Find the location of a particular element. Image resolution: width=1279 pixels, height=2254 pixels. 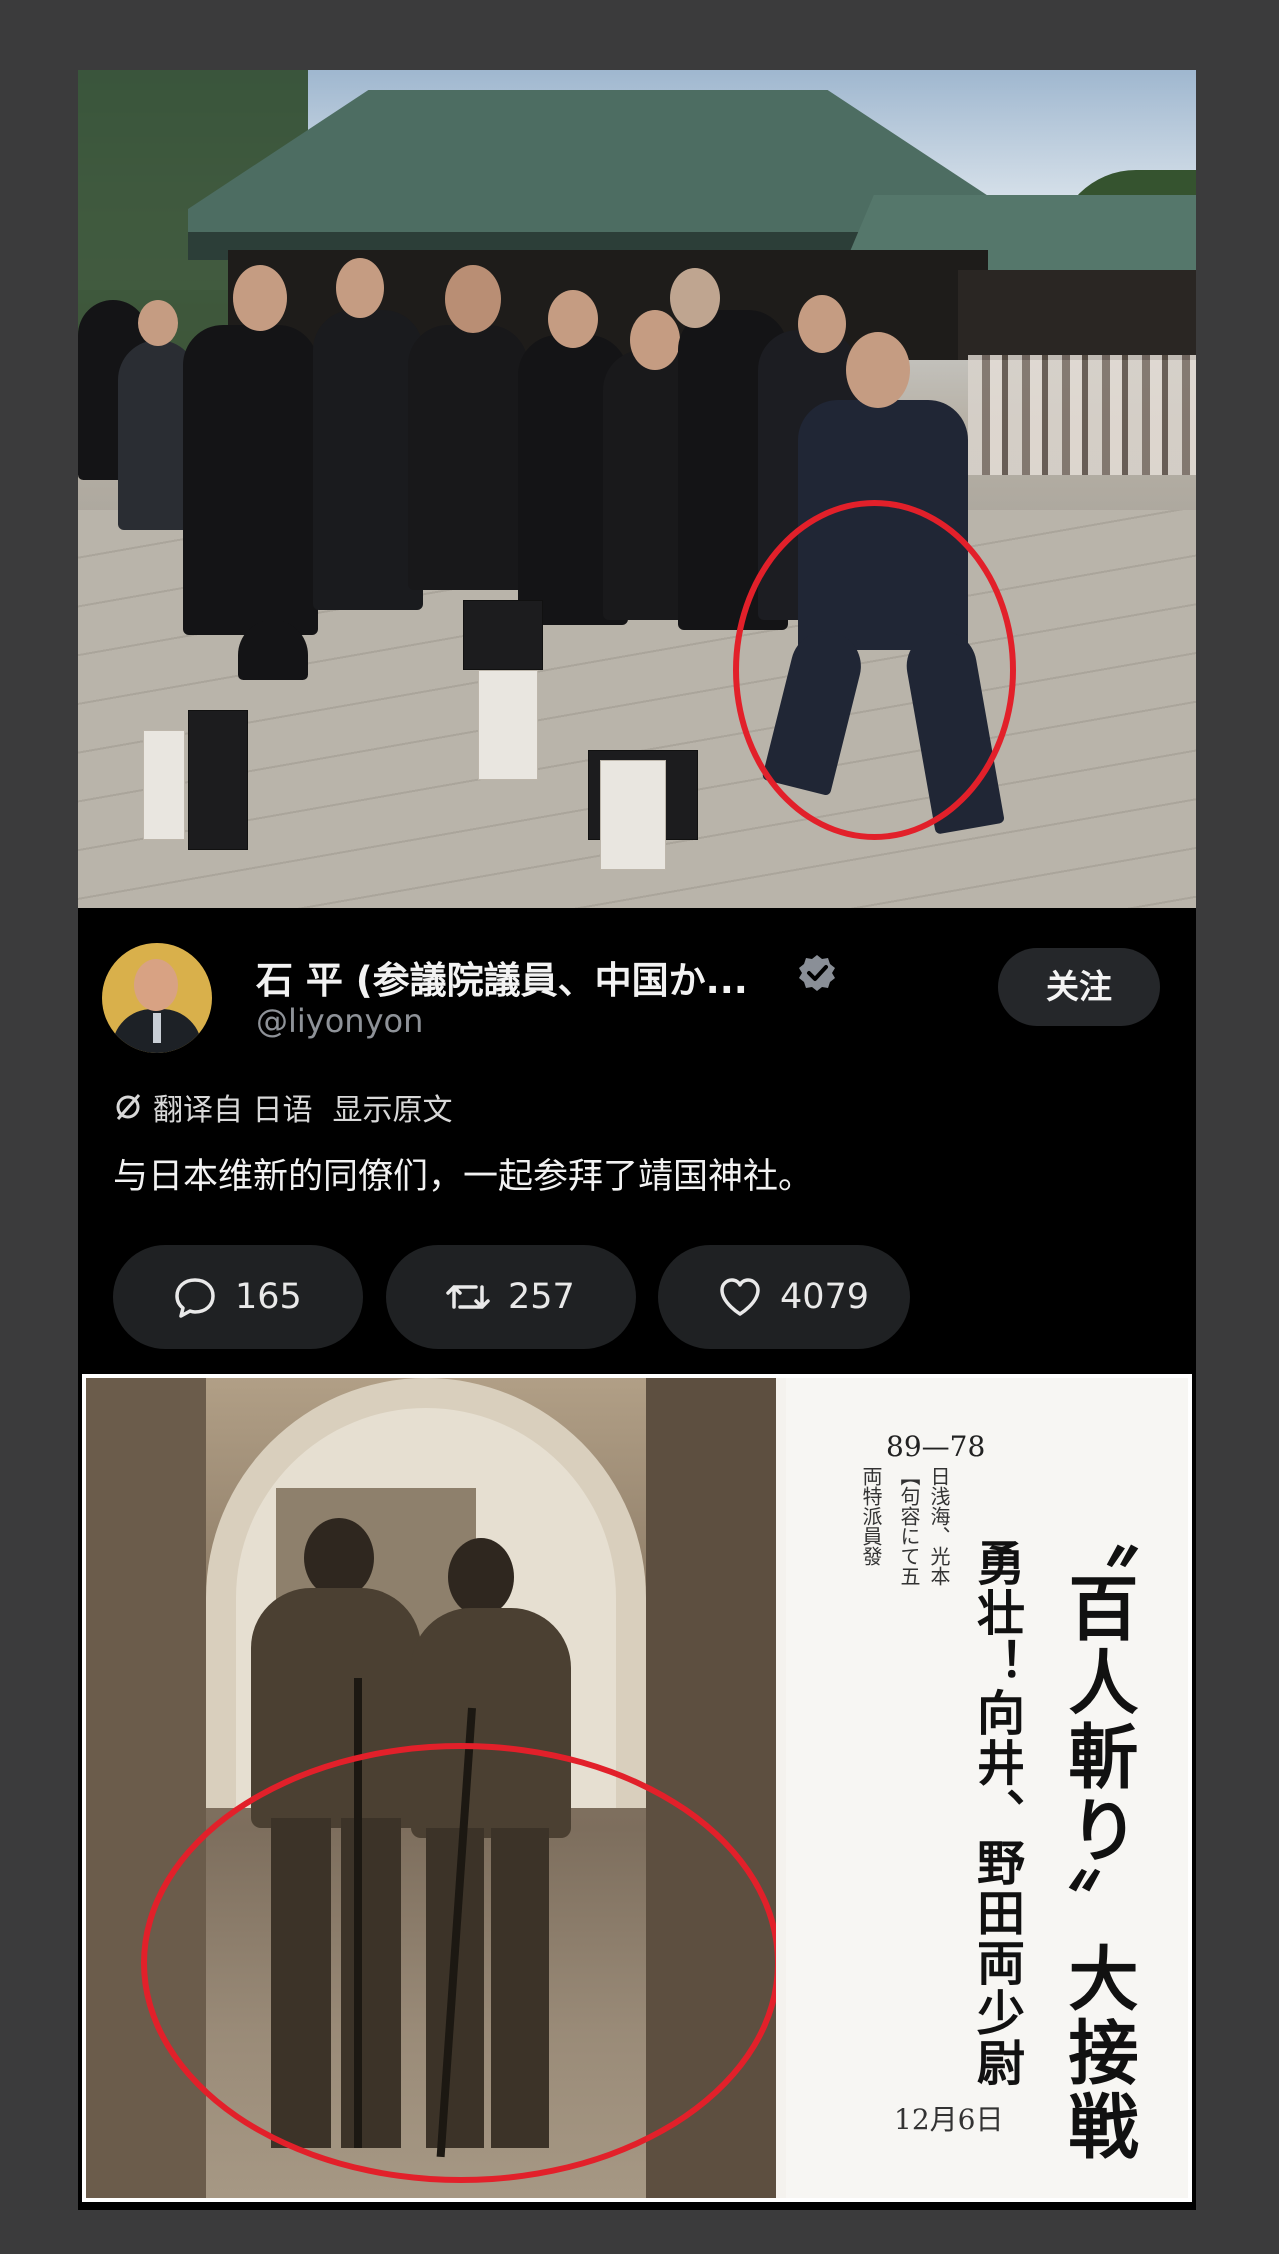

heart-icon is located at coordinates (740, 1297).